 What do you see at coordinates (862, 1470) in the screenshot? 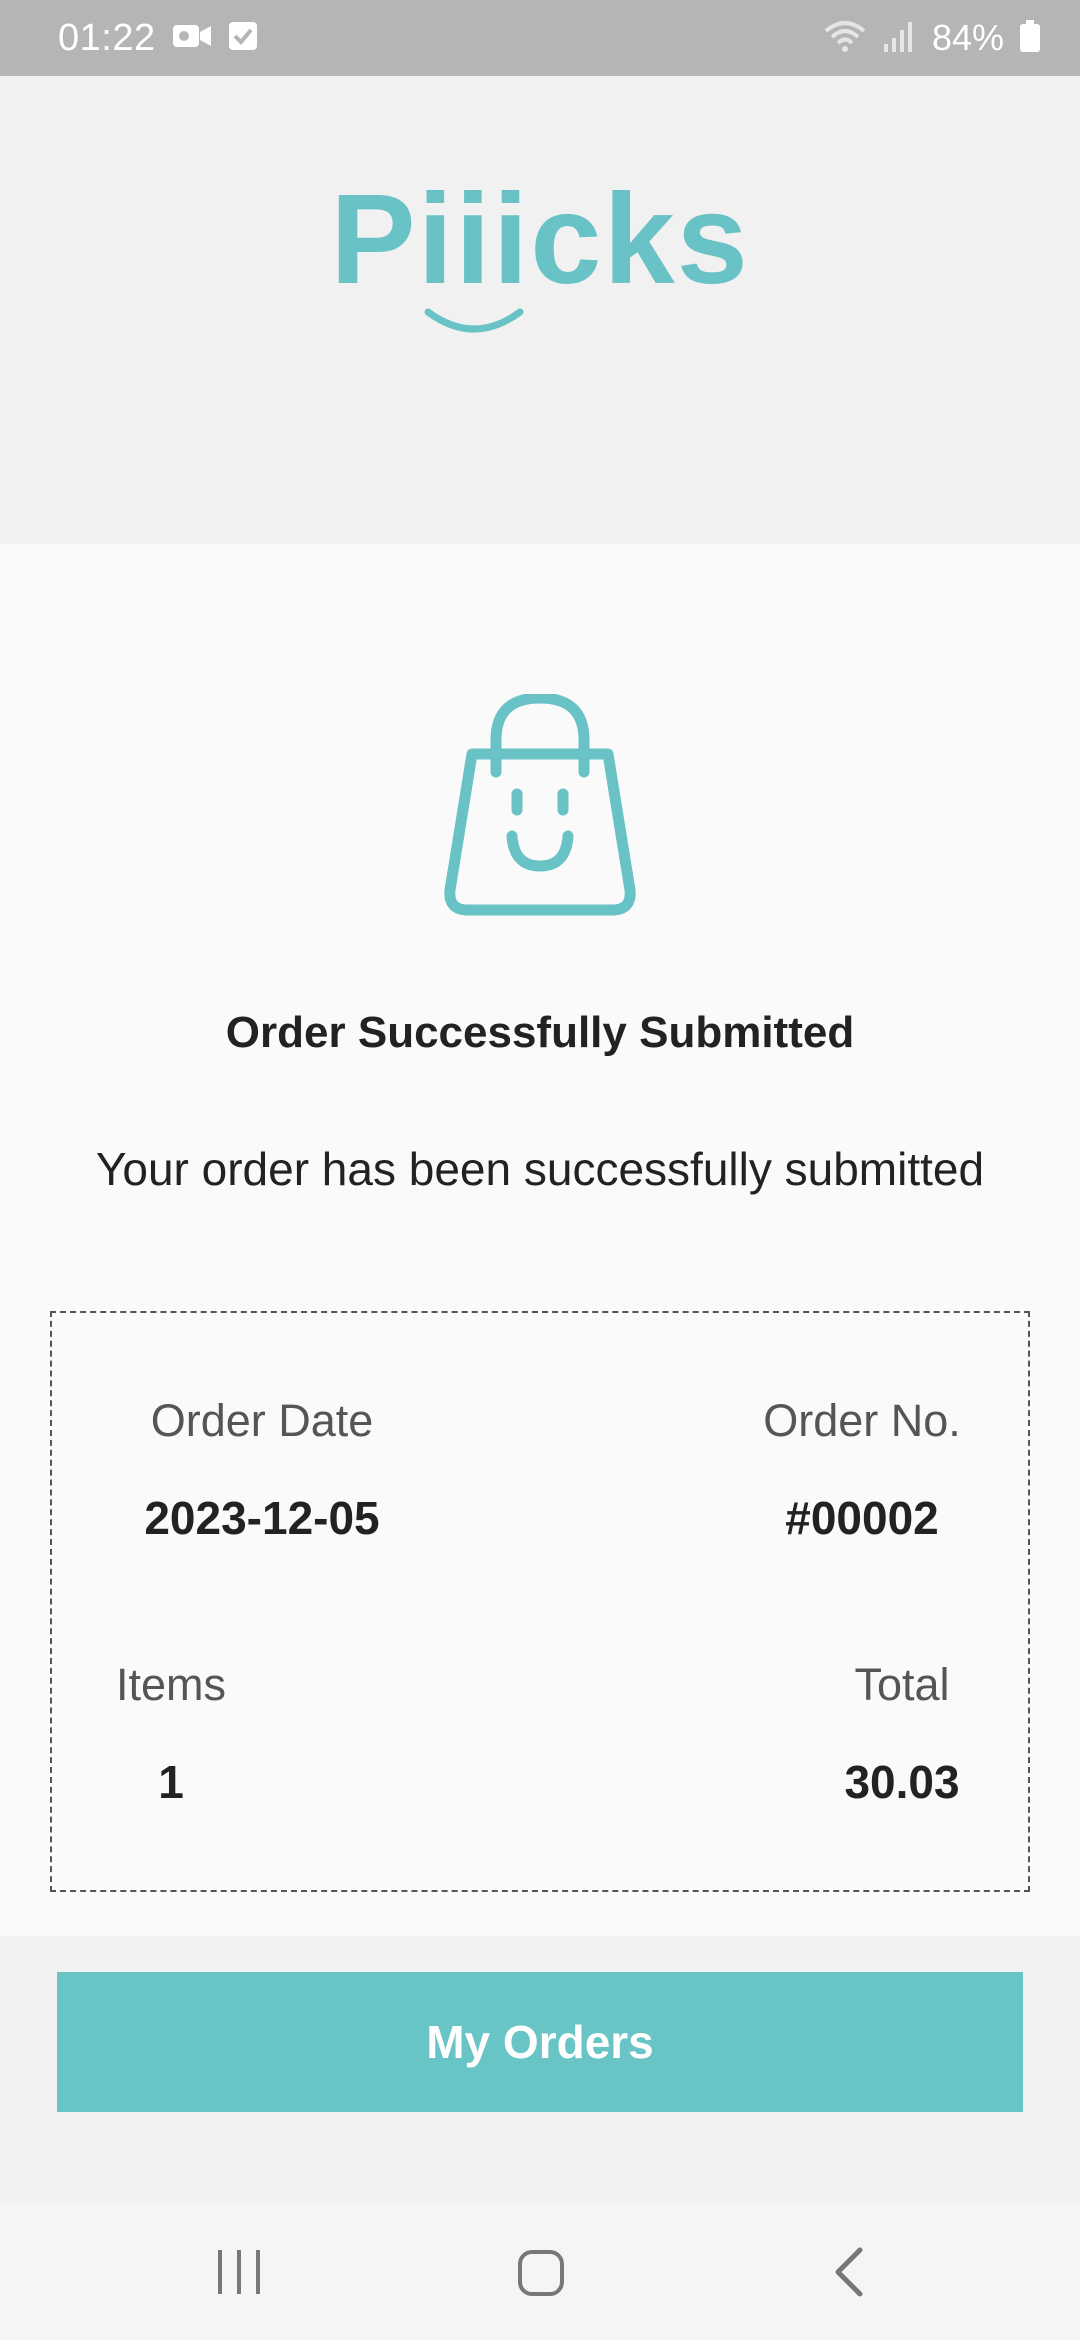
I see `order-number-cell: Order No. #00002` at bounding box center [862, 1470].